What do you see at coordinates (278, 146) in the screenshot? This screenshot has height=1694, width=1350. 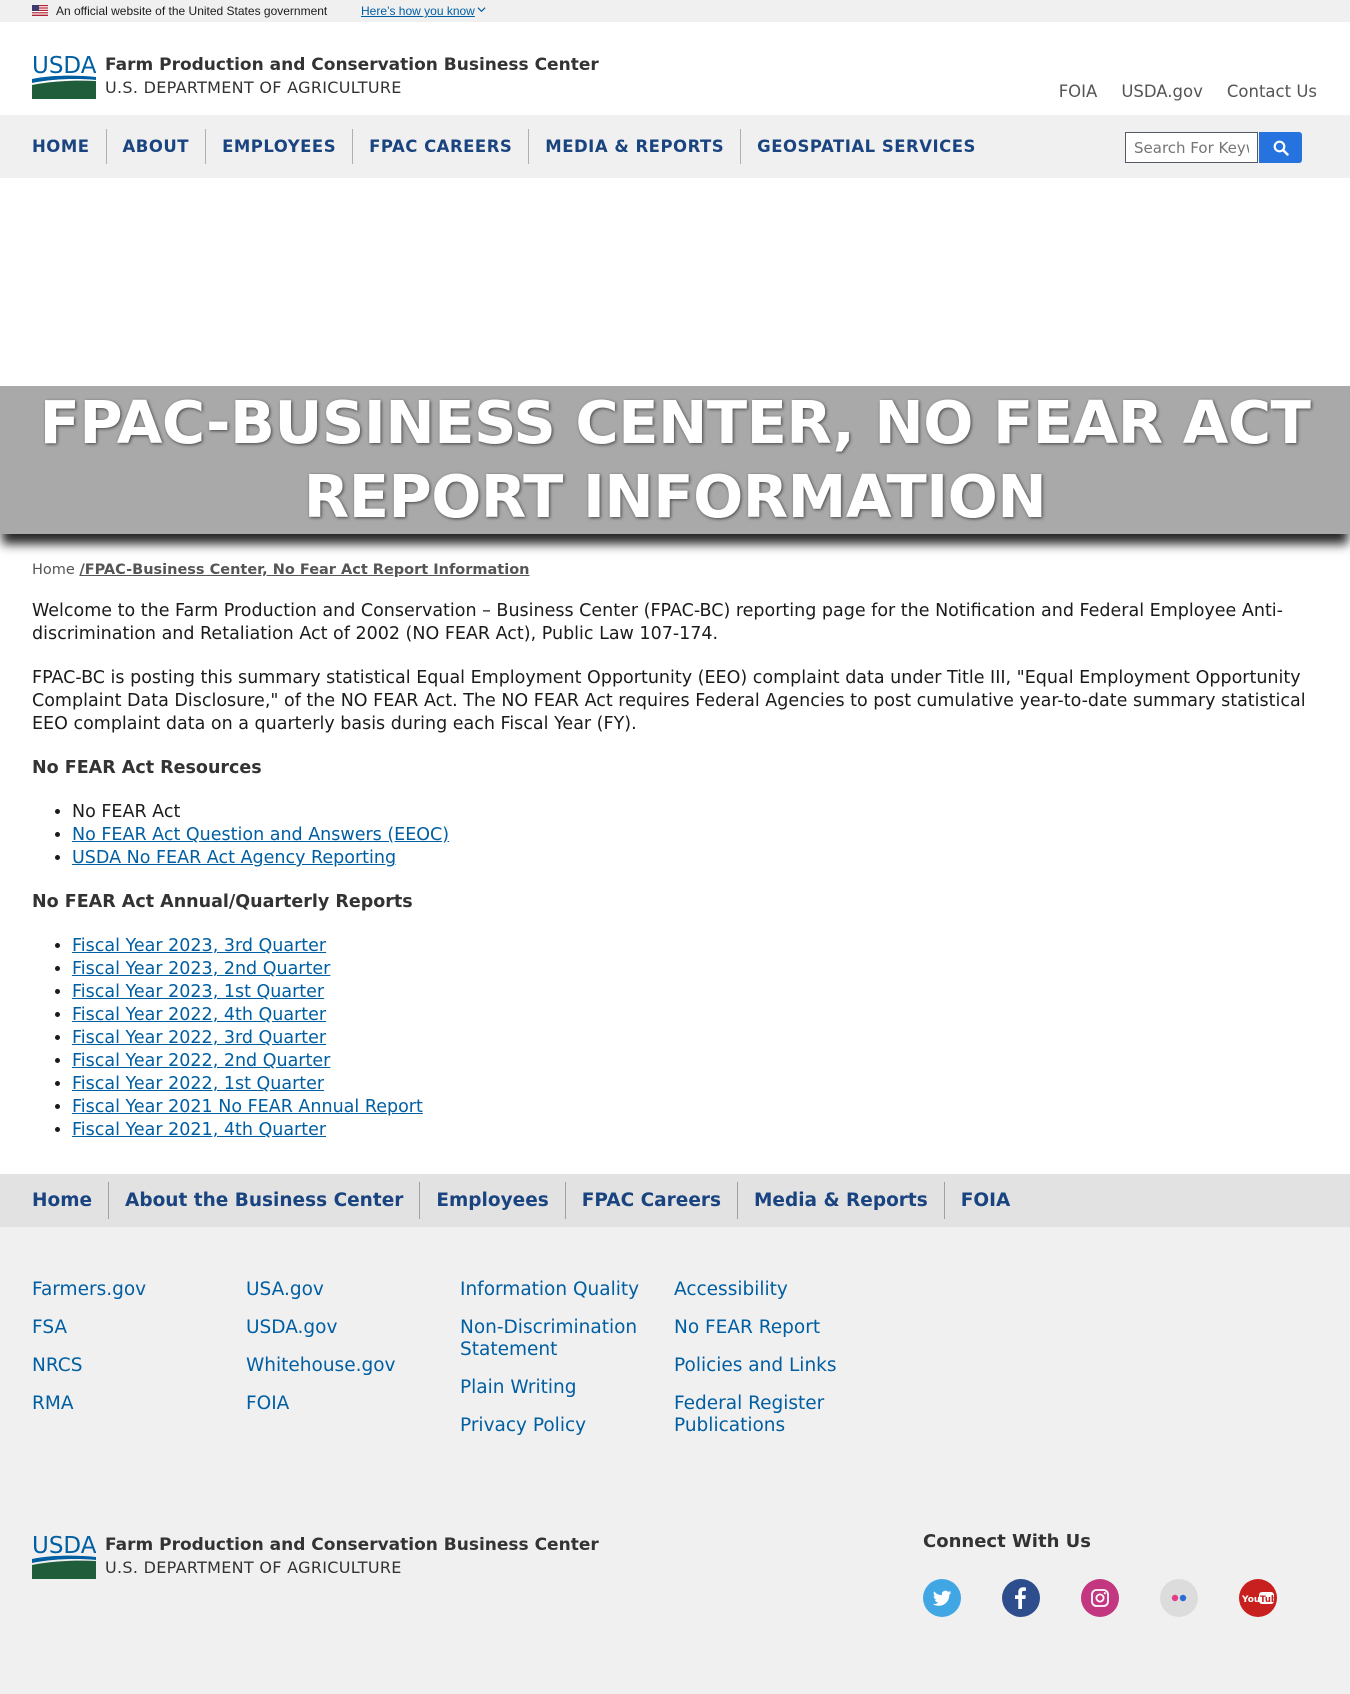 I see `nav-employees: EMPLOYEES` at bounding box center [278, 146].